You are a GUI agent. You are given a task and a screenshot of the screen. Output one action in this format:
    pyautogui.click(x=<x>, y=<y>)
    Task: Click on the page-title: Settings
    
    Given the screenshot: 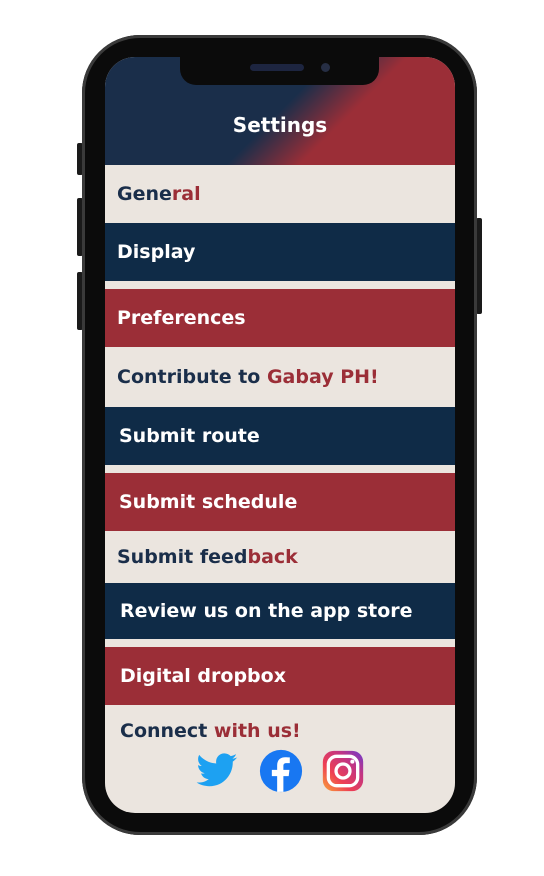 What is the action you would take?
    pyautogui.click(x=280, y=125)
    